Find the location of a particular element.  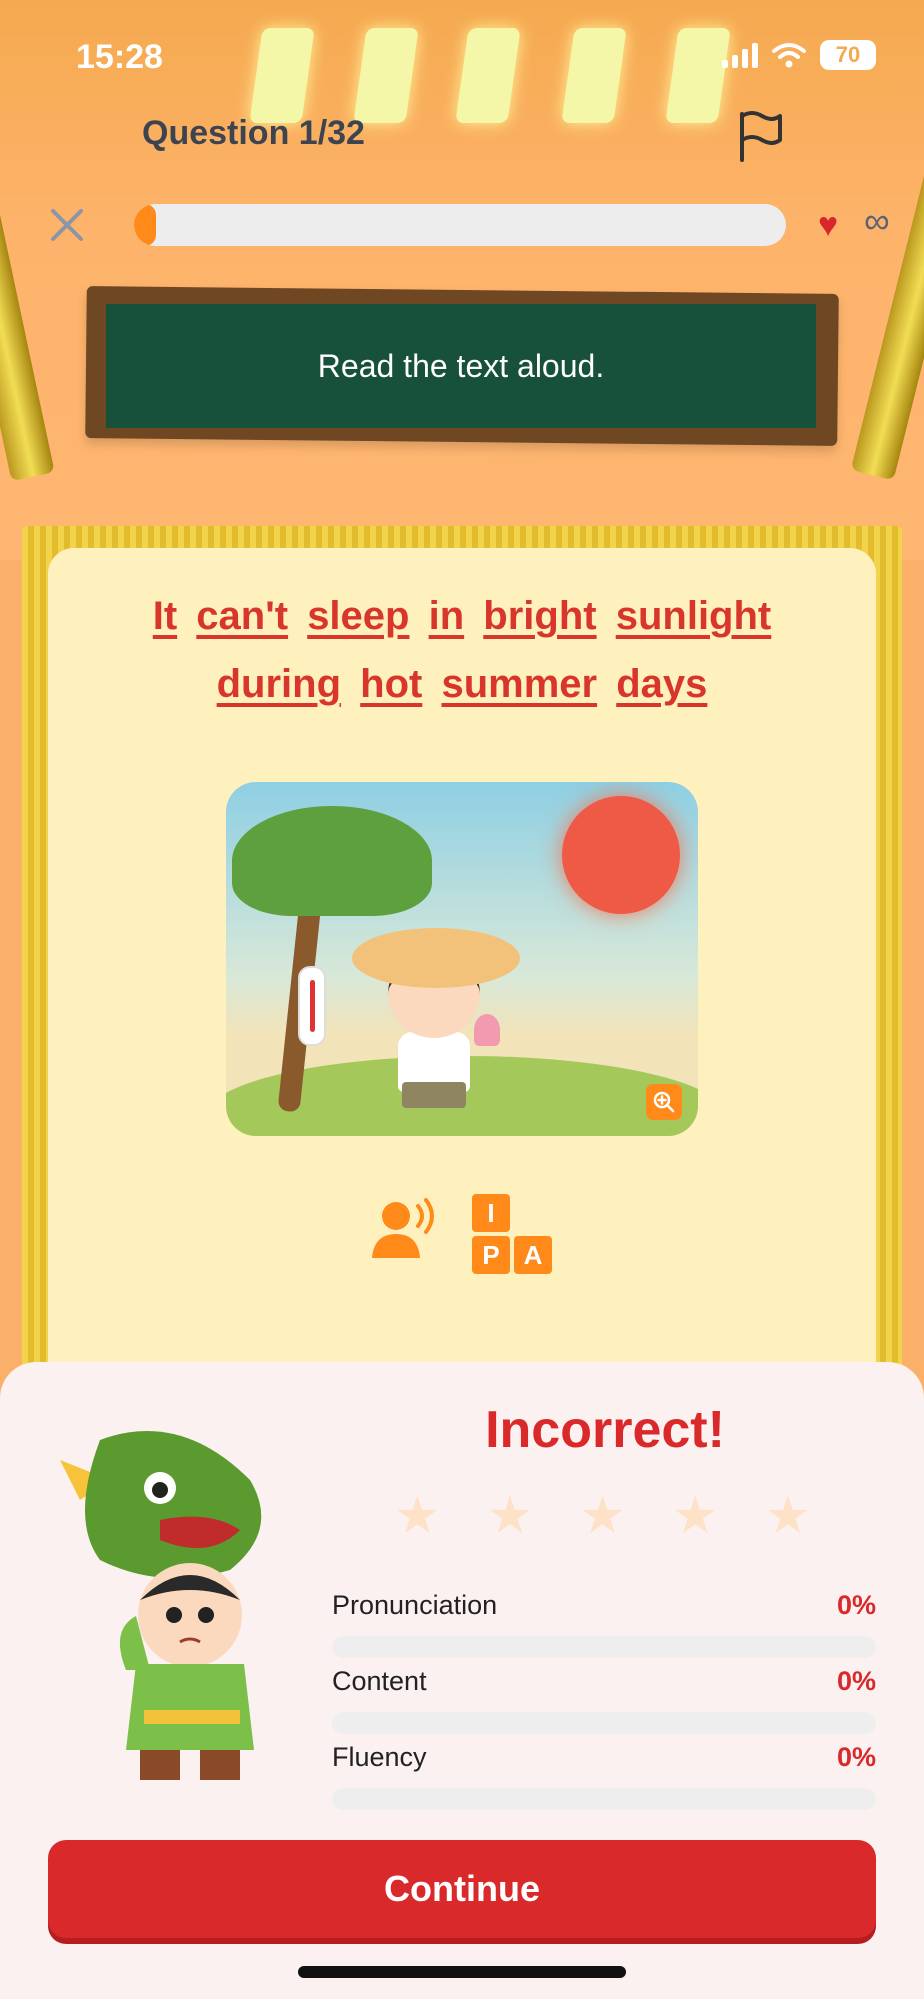

question-illustration is located at coordinates (462, 959).